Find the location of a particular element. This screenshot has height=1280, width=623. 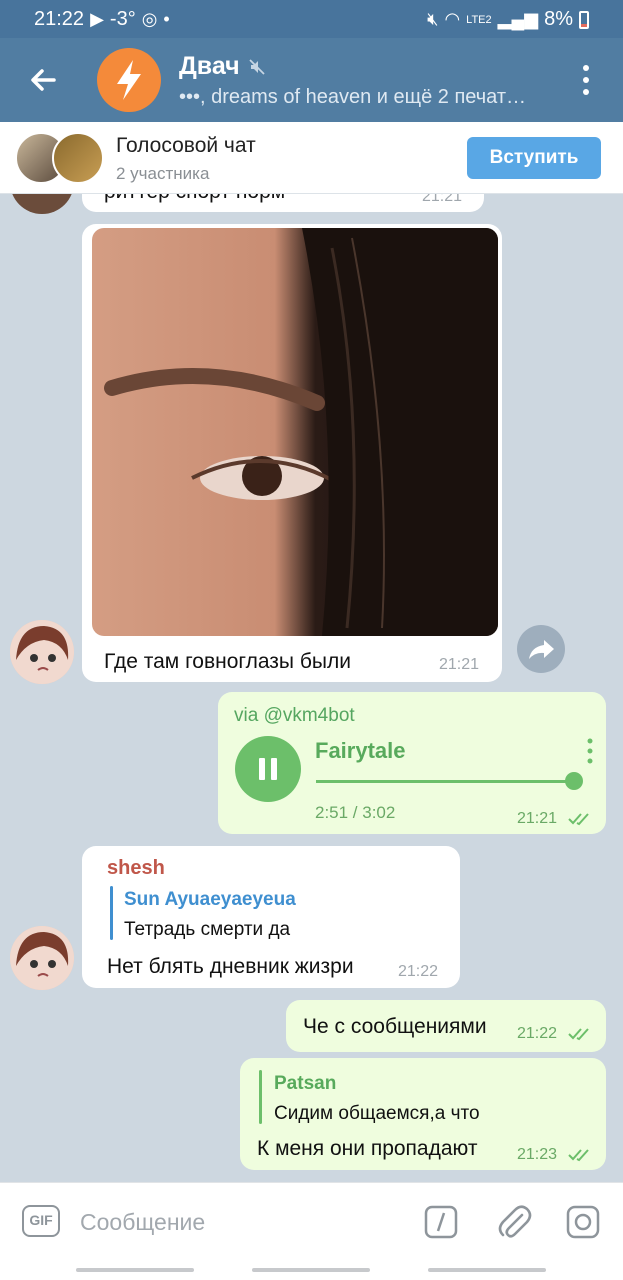

chat-avatar is located at coordinates (129, 80).